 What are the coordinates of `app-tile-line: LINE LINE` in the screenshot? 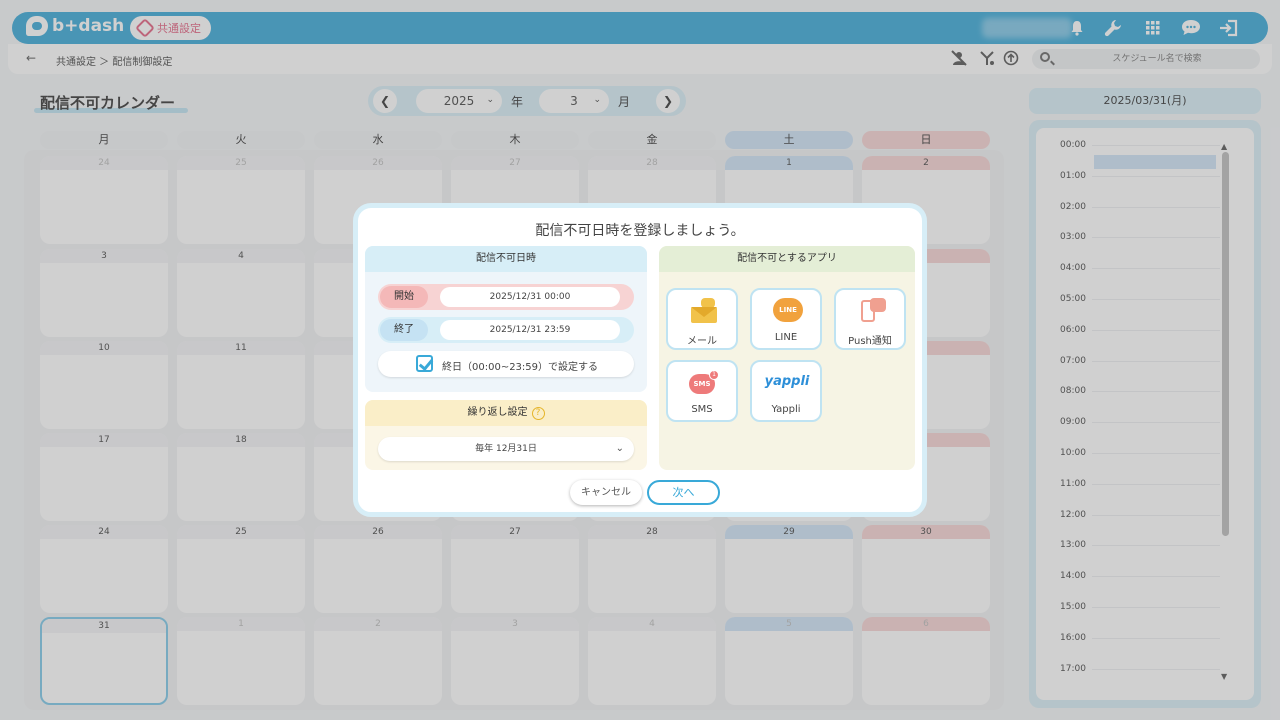 It's located at (786, 319).